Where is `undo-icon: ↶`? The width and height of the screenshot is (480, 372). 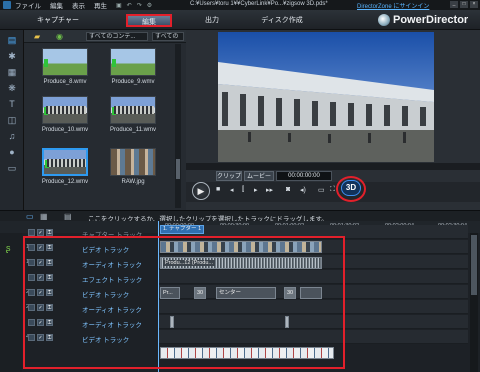 undo-icon: ↶ is located at coordinates (129, 5).